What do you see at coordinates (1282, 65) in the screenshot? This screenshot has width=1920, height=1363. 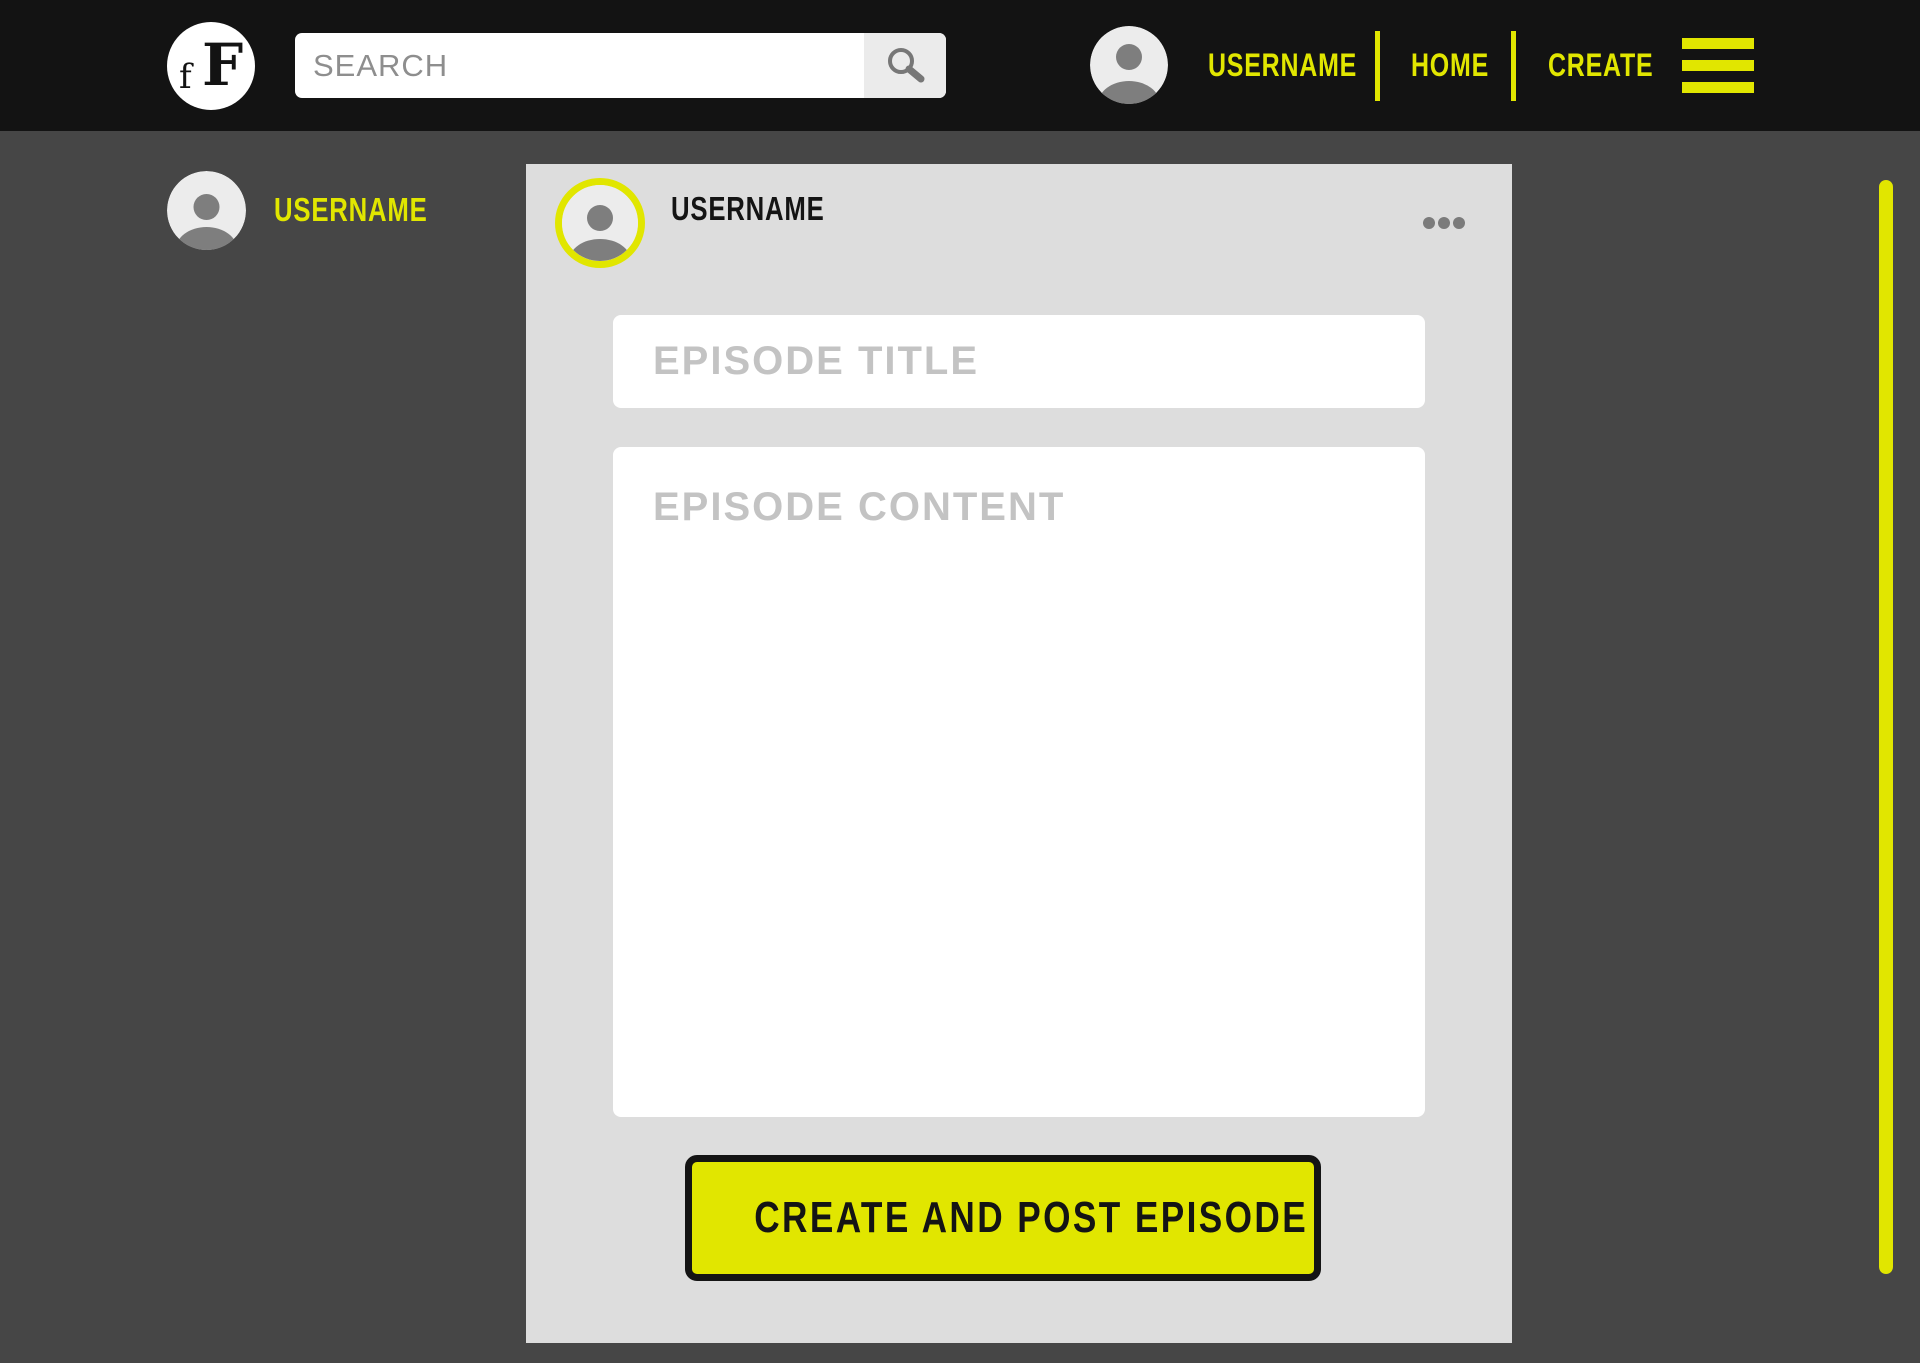 I see `nav-username-link: USERNAME` at bounding box center [1282, 65].